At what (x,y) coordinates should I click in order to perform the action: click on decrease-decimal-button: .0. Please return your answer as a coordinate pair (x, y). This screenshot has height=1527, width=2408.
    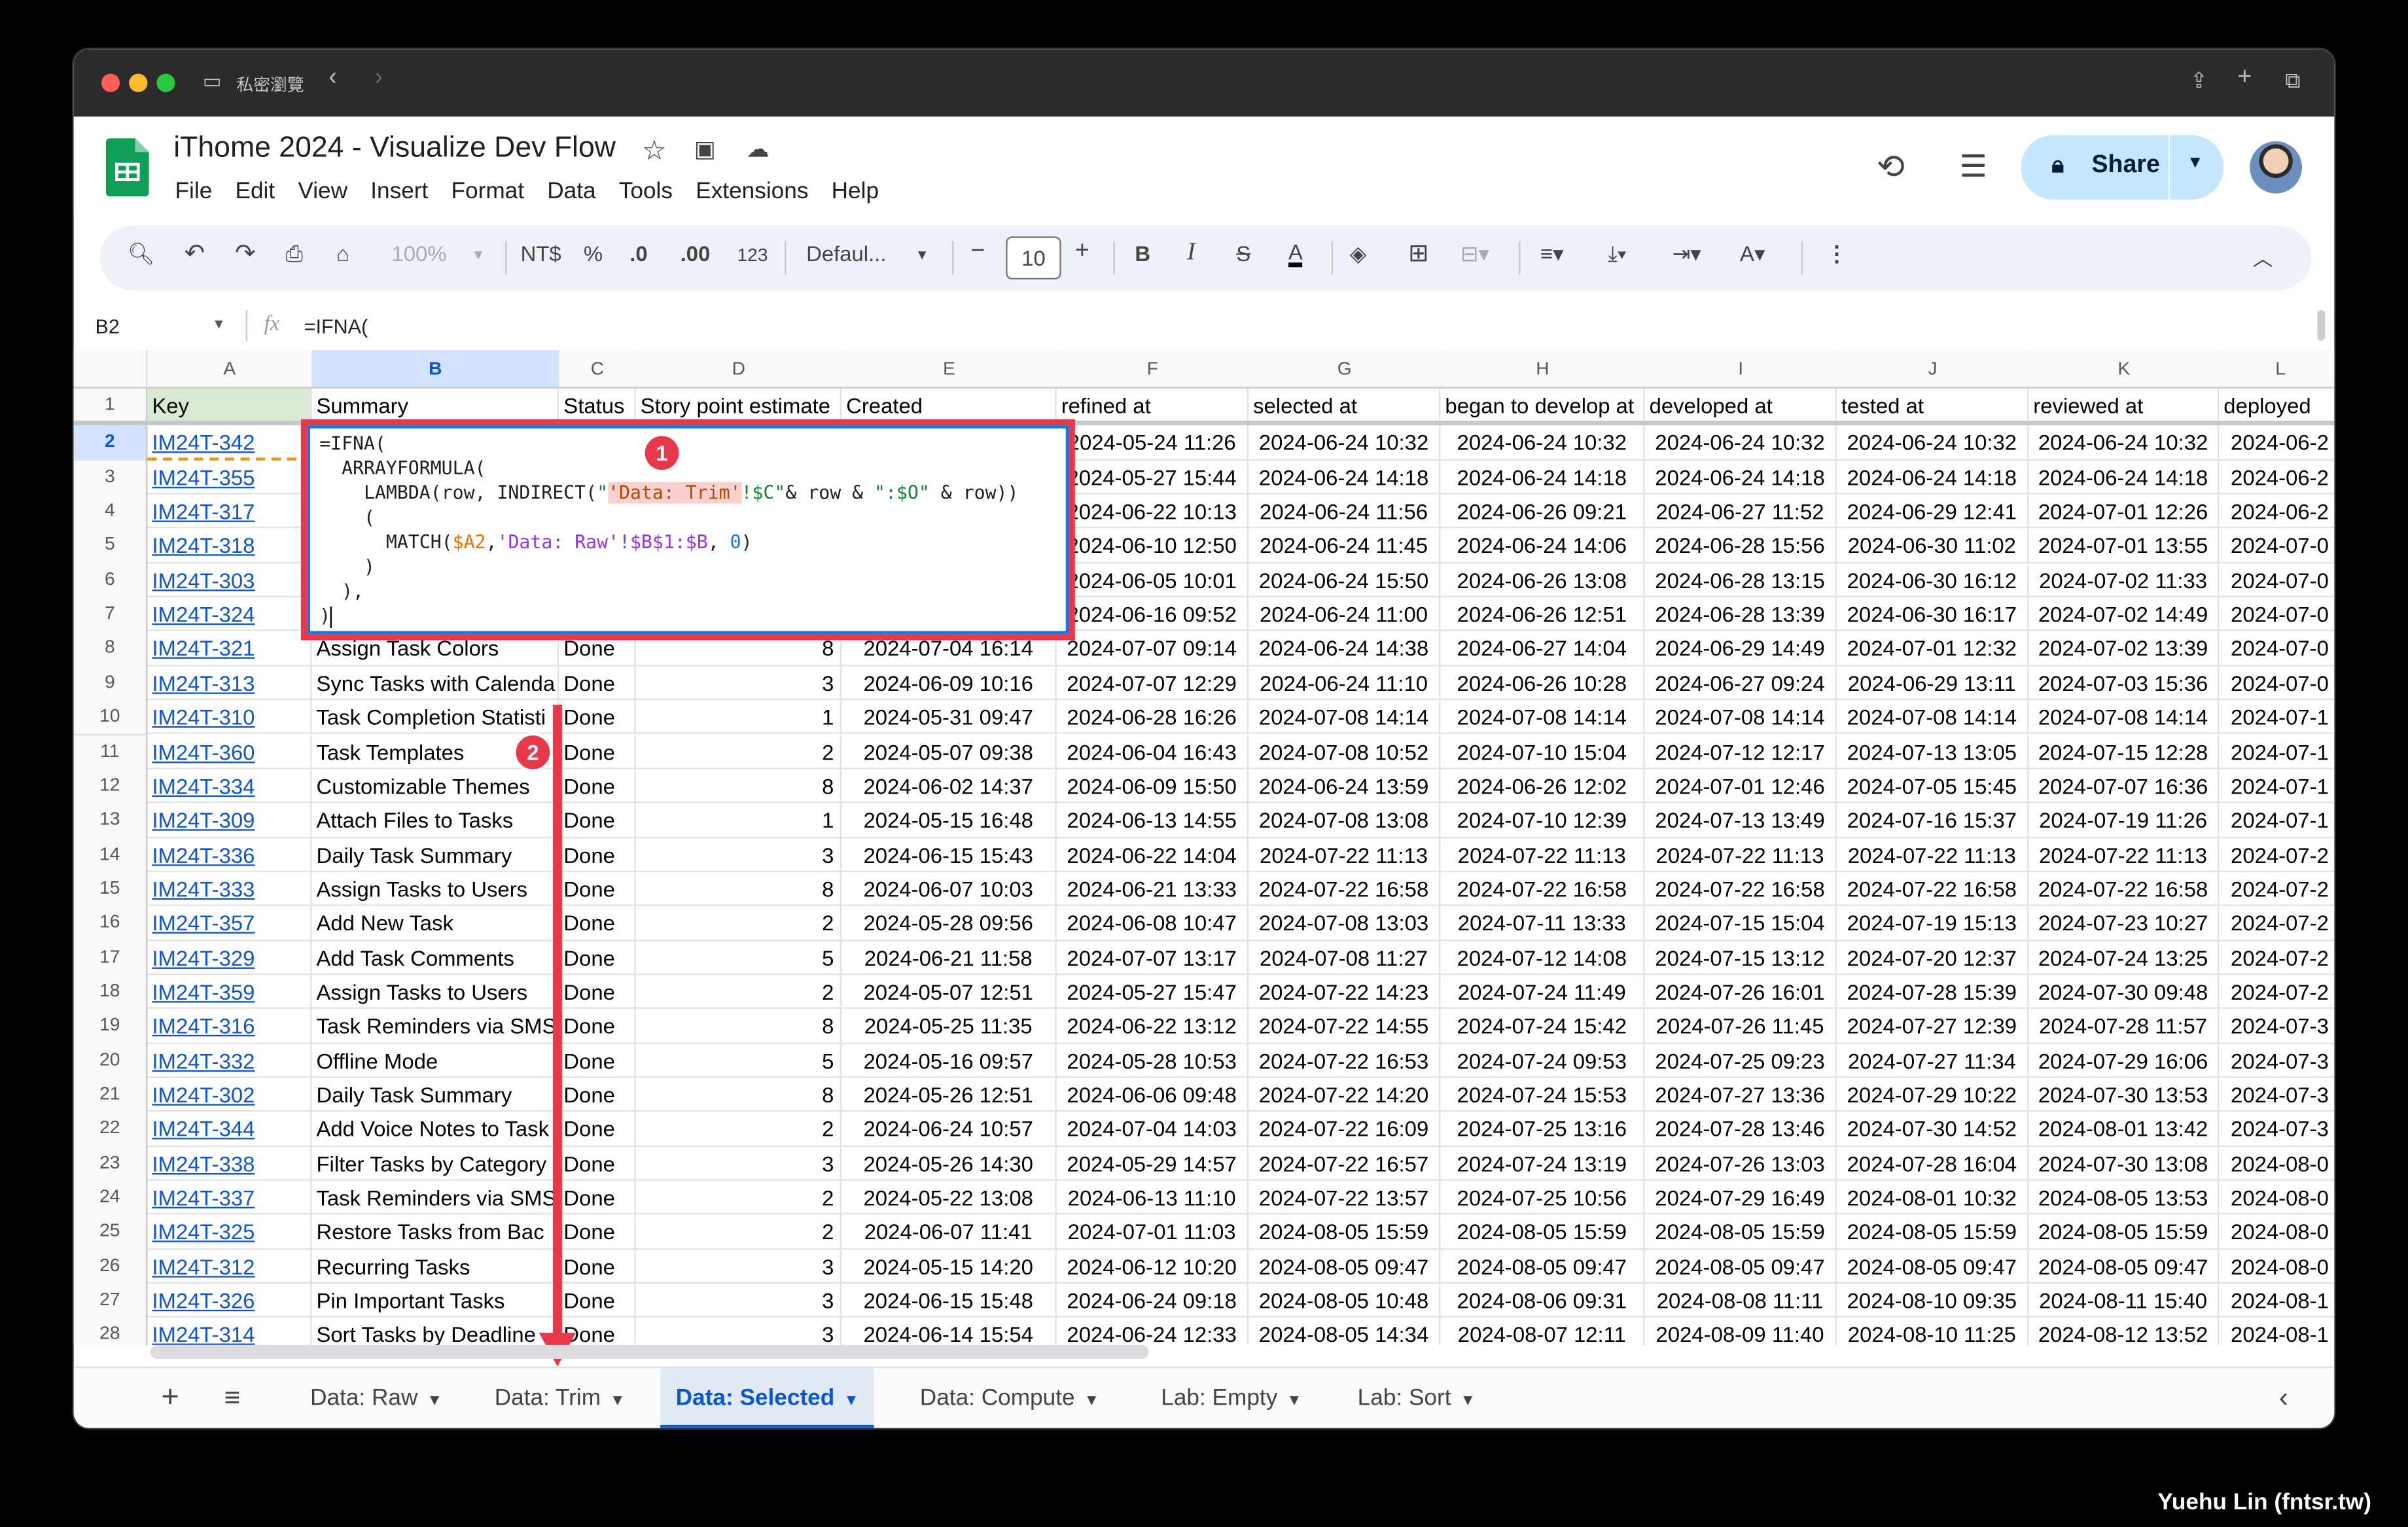
    Looking at the image, I should click on (638, 253).